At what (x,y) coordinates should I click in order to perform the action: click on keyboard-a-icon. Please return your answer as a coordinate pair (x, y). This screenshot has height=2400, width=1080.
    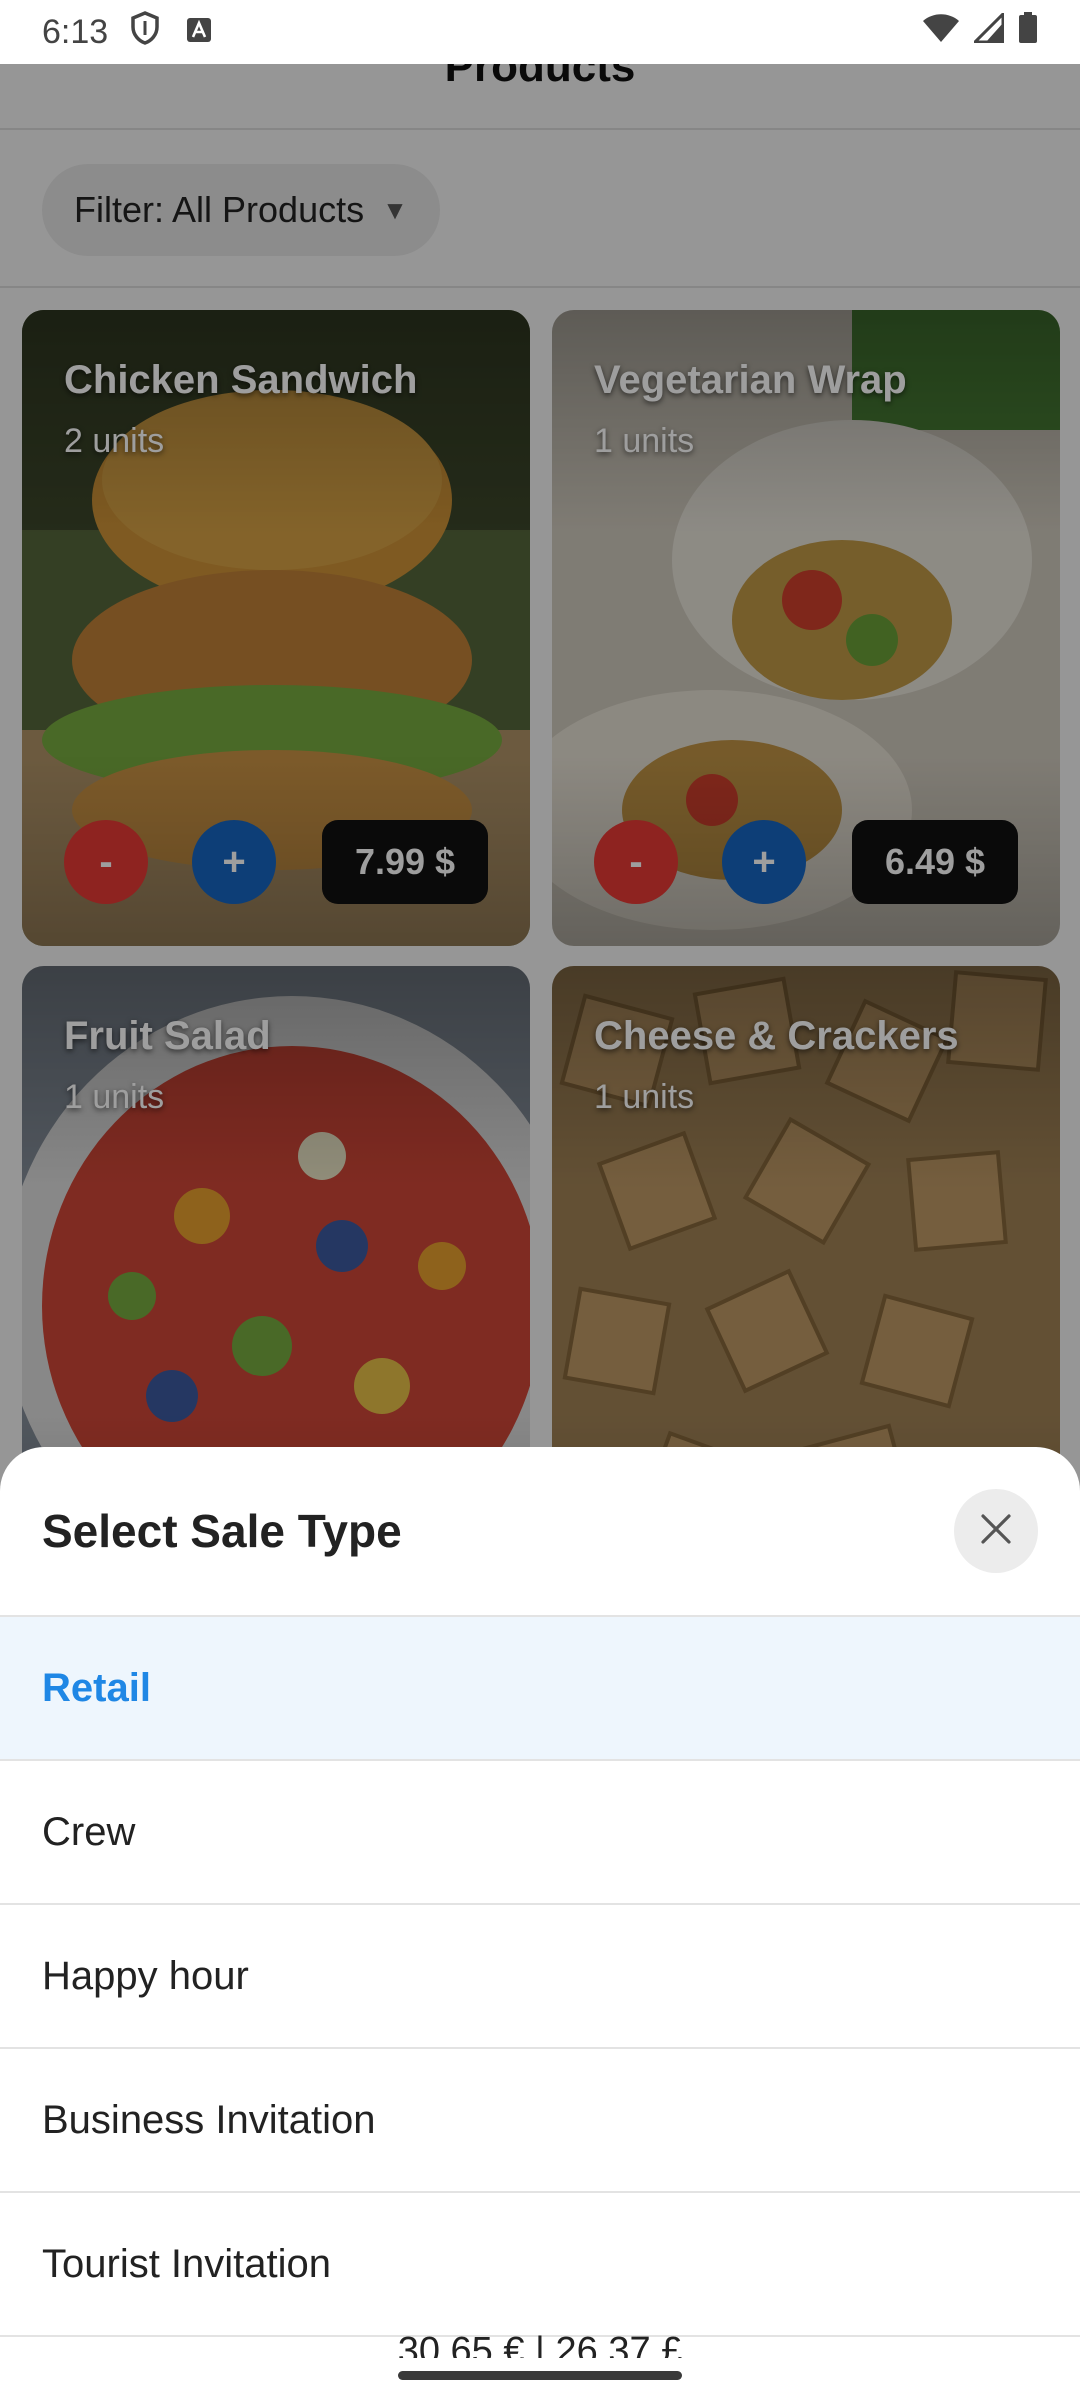
    Looking at the image, I should click on (199, 32).